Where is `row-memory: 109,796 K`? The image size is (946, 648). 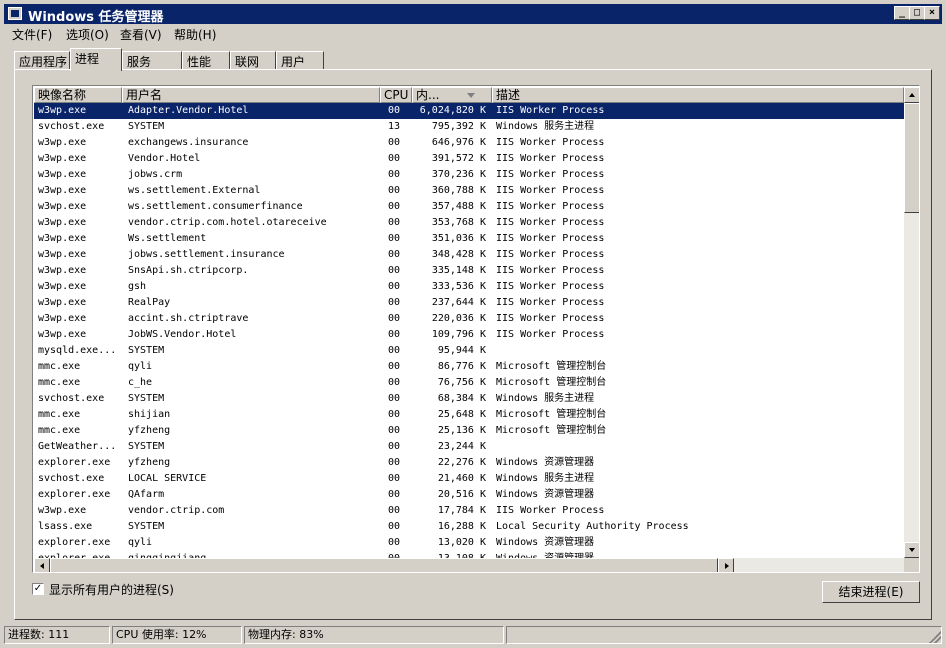 row-memory: 109,796 K is located at coordinates (458, 334).